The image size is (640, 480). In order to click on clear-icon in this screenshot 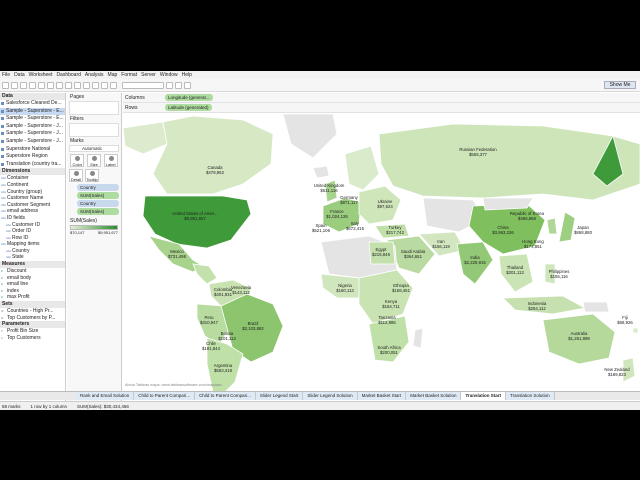, I will do `click(59, 85)`.